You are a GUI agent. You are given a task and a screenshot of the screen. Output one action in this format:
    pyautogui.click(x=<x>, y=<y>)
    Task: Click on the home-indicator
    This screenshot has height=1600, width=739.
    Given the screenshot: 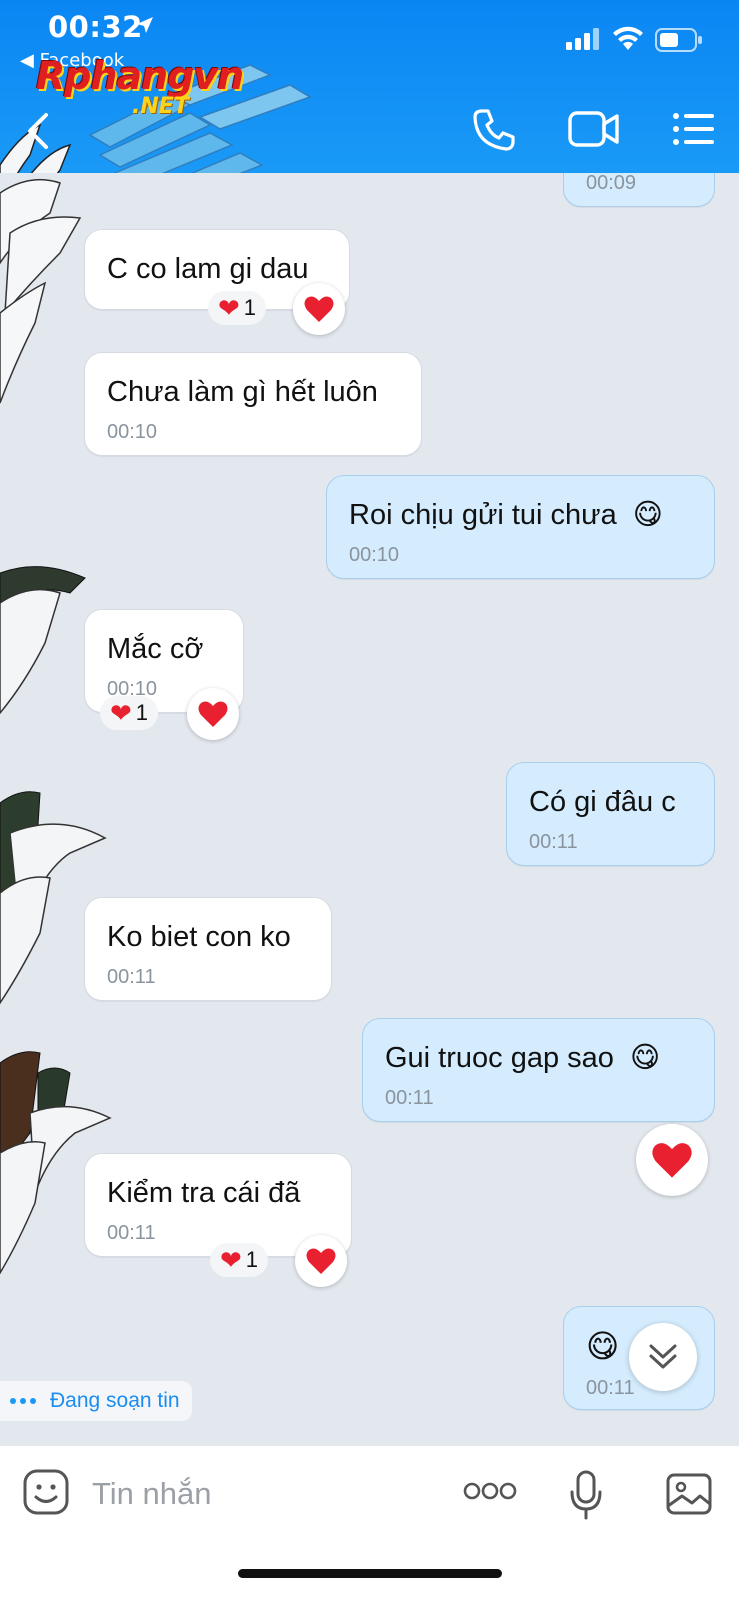 What is the action you would take?
    pyautogui.click(x=370, y=1573)
    